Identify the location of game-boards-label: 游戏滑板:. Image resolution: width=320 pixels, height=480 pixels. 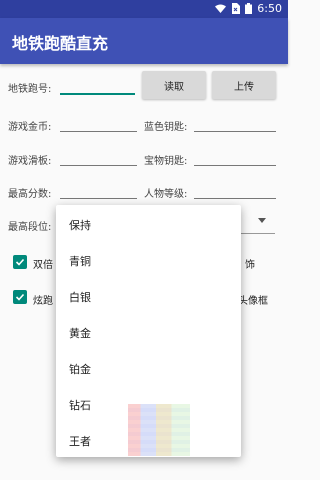
(30, 161).